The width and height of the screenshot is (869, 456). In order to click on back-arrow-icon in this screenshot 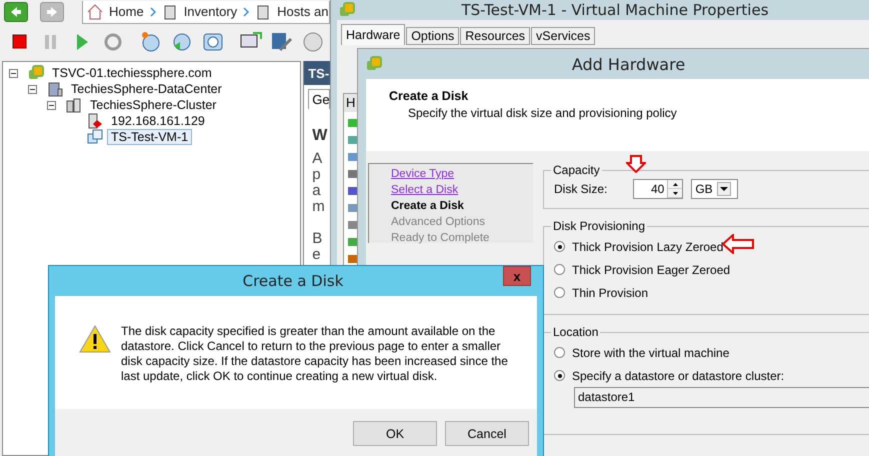, I will do `click(16, 12)`.